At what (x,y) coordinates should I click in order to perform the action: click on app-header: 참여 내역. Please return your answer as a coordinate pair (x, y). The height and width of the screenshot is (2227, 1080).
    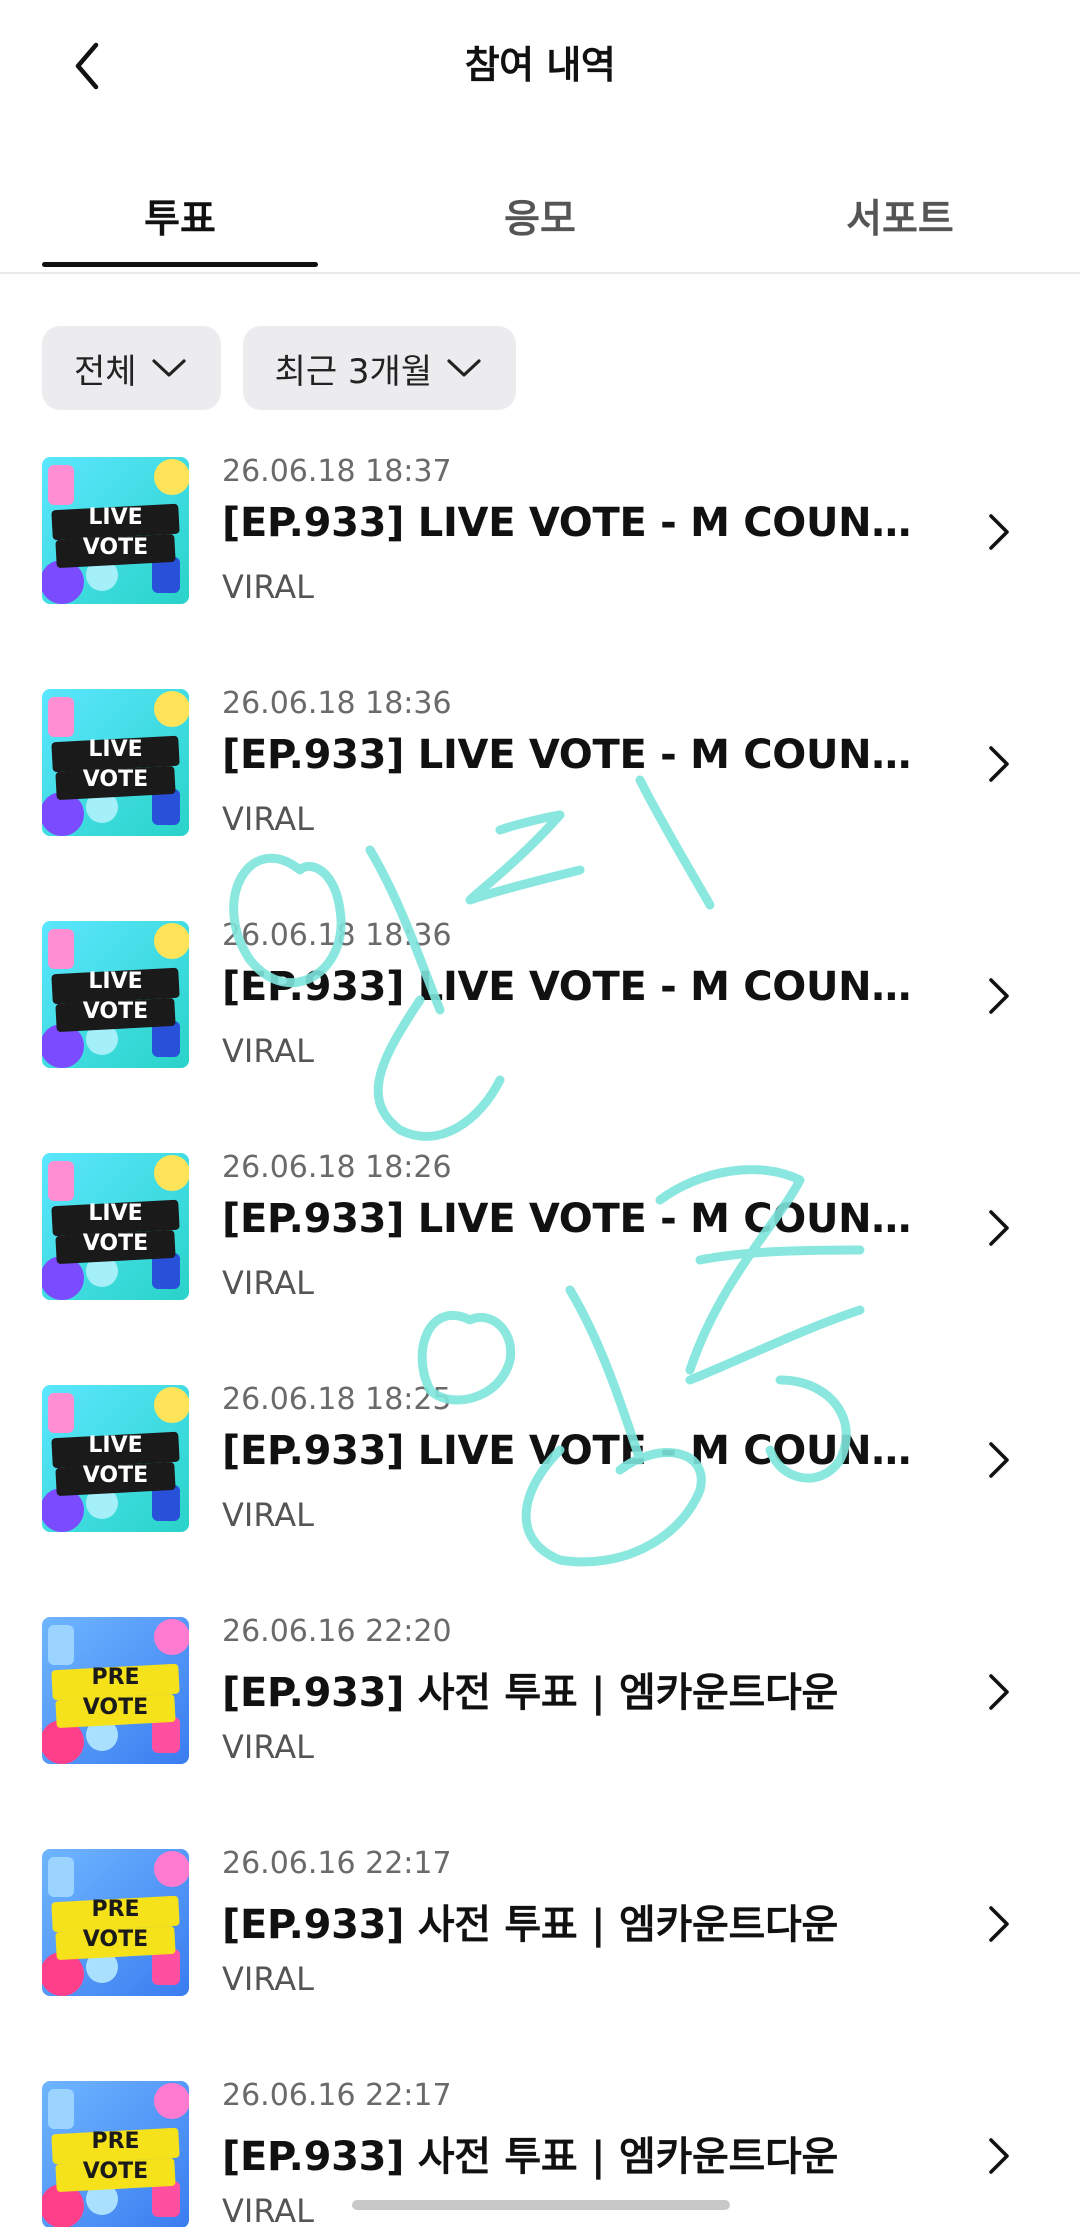
    Looking at the image, I should click on (540, 65).